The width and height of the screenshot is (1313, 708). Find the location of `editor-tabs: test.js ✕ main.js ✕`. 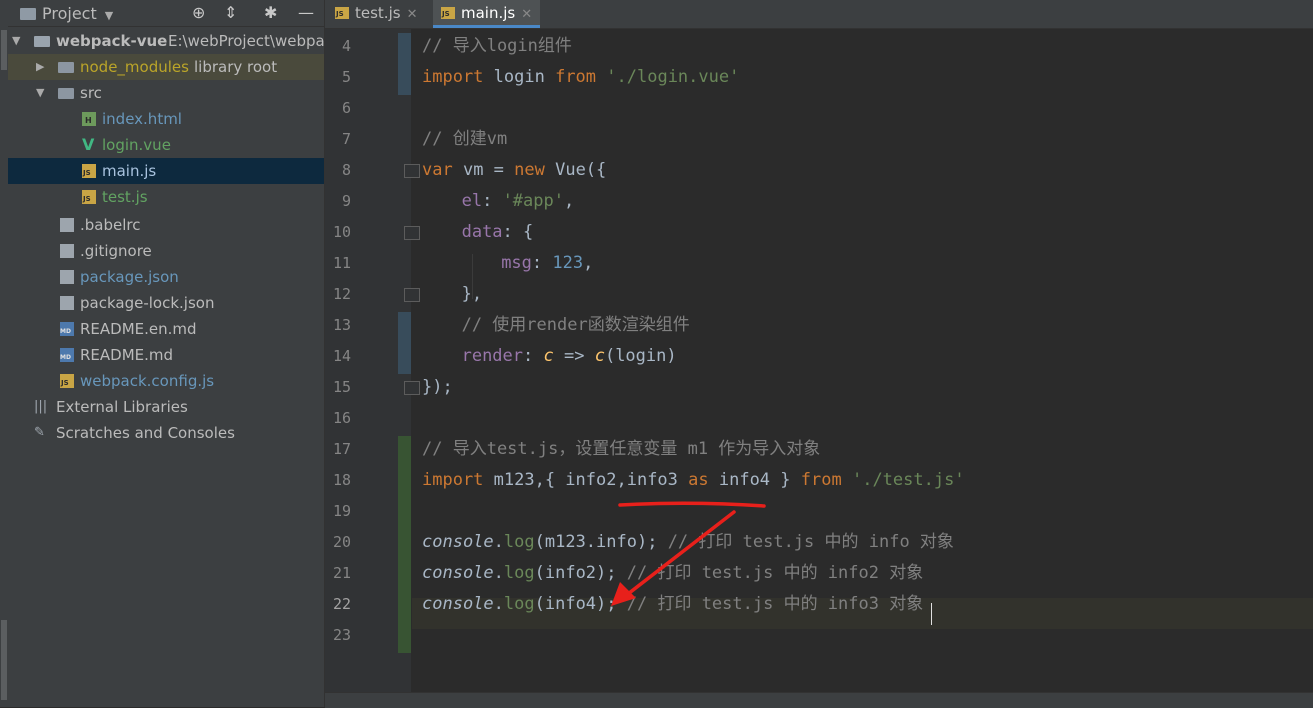

editor-tabs: test.js ✕ main.js ✕ is located at coordinates (819, 14).